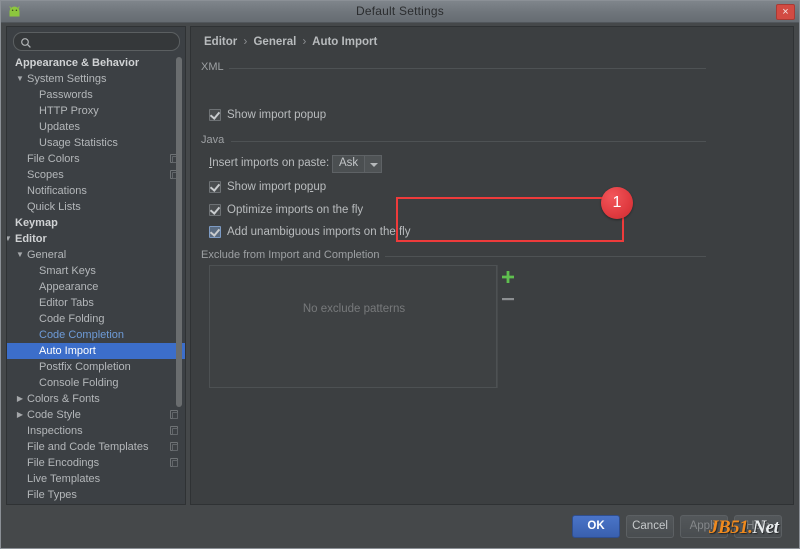 This screenshot has width=800, height=549. Describe the element at coordinates (96, 143) in the screenshot. I see `sidebar-item-usage-statistics: Usage Statistics` at that location.